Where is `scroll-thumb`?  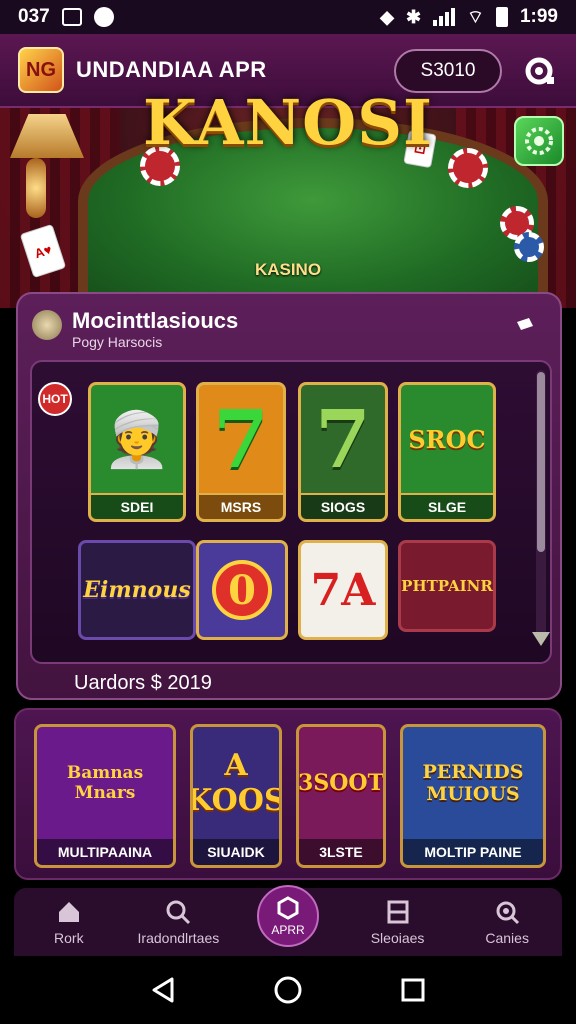 scroll-thumb is located at coordinates (541, 462).